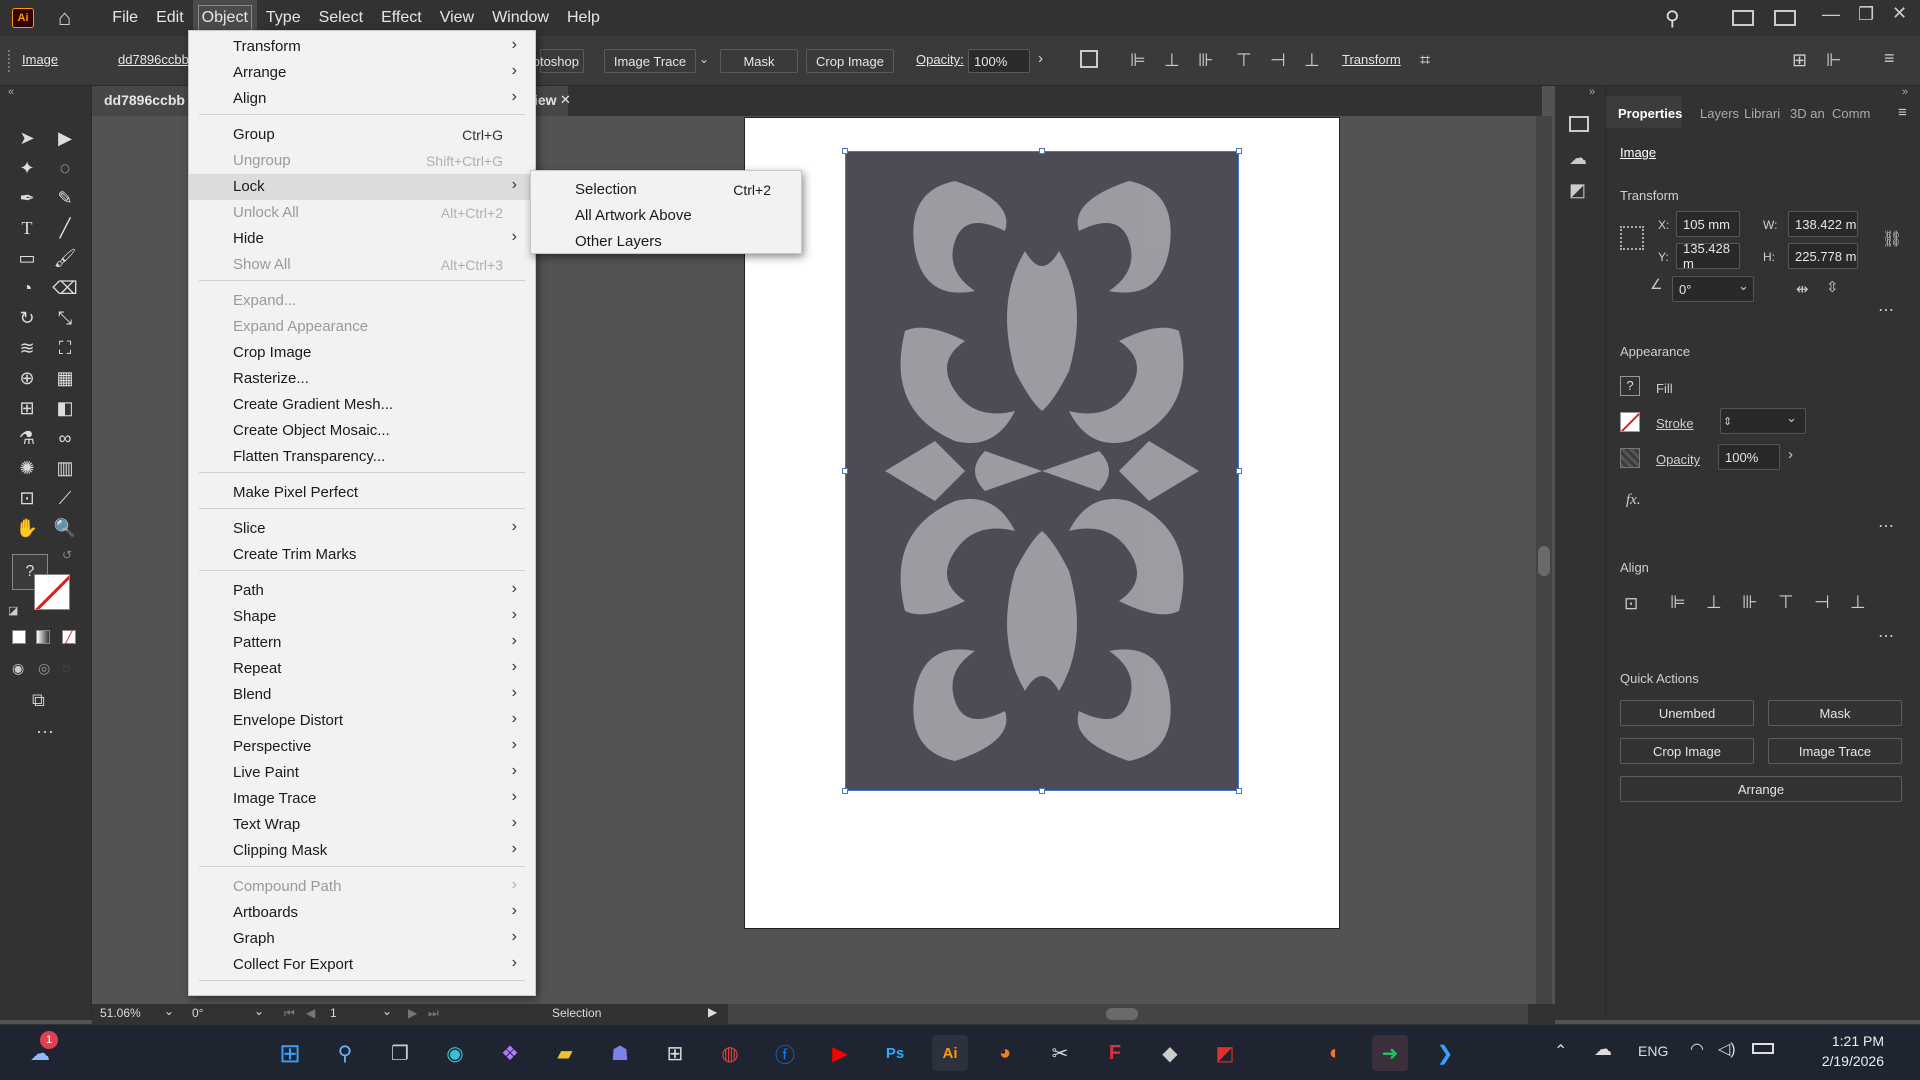  What do you see at coordinates (362, 747) in the screenshot?
I see `menu-item-perspective: Perspective ›` at bounding box center [362, 747].